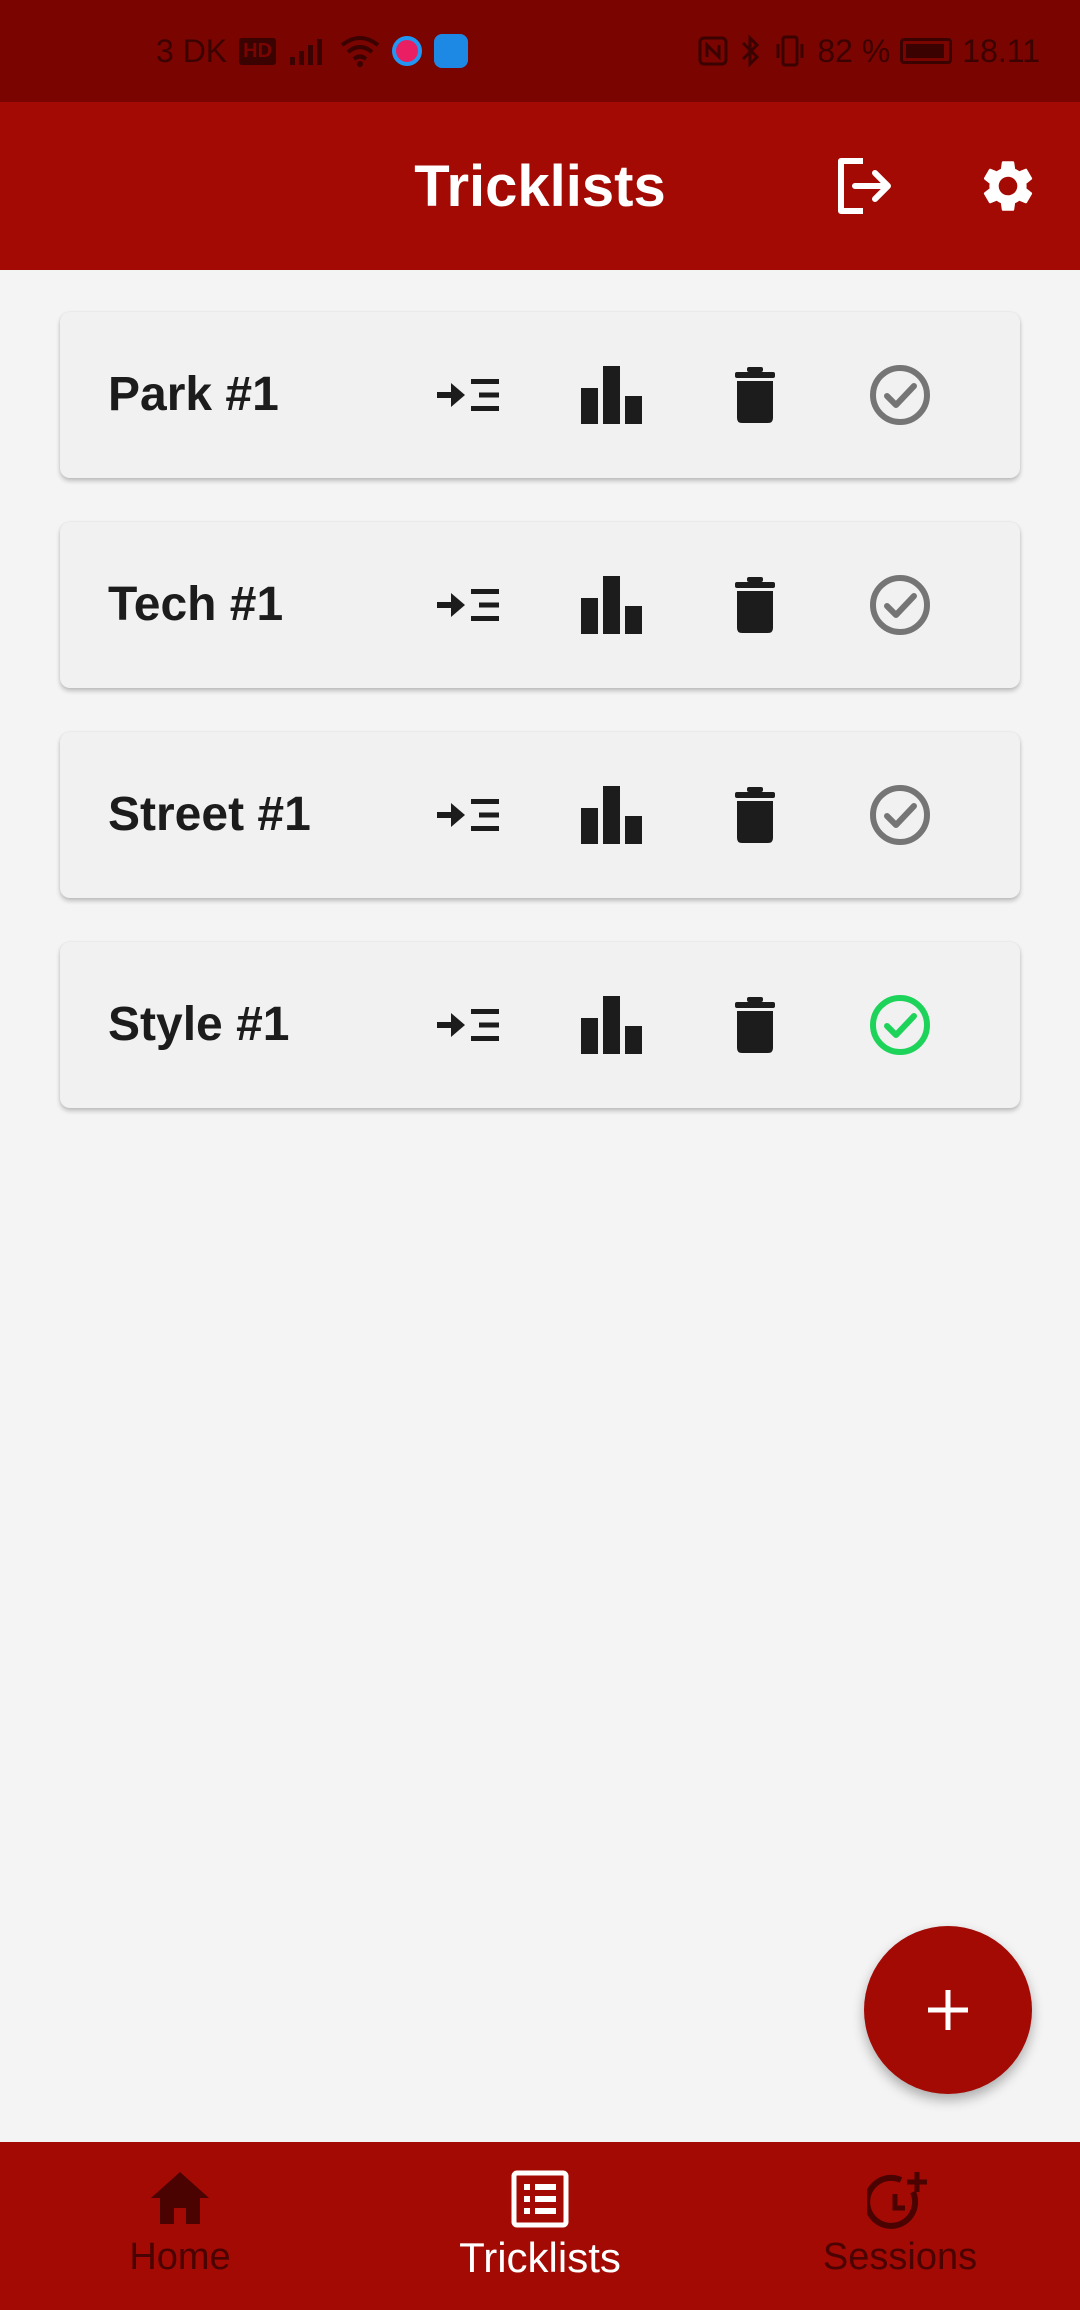  I want to click on add-tricklist-button, so click(948, 2010).